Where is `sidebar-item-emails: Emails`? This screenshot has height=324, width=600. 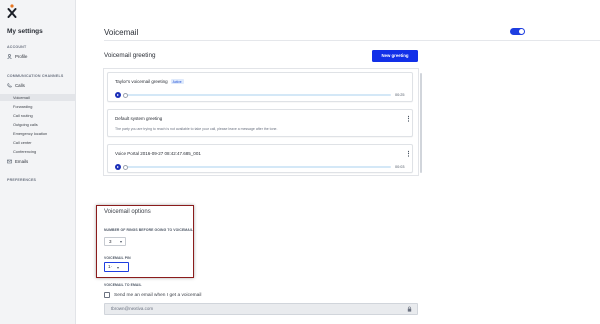 sidebar-item-emails: Emails is located at coordinates (17, 161).